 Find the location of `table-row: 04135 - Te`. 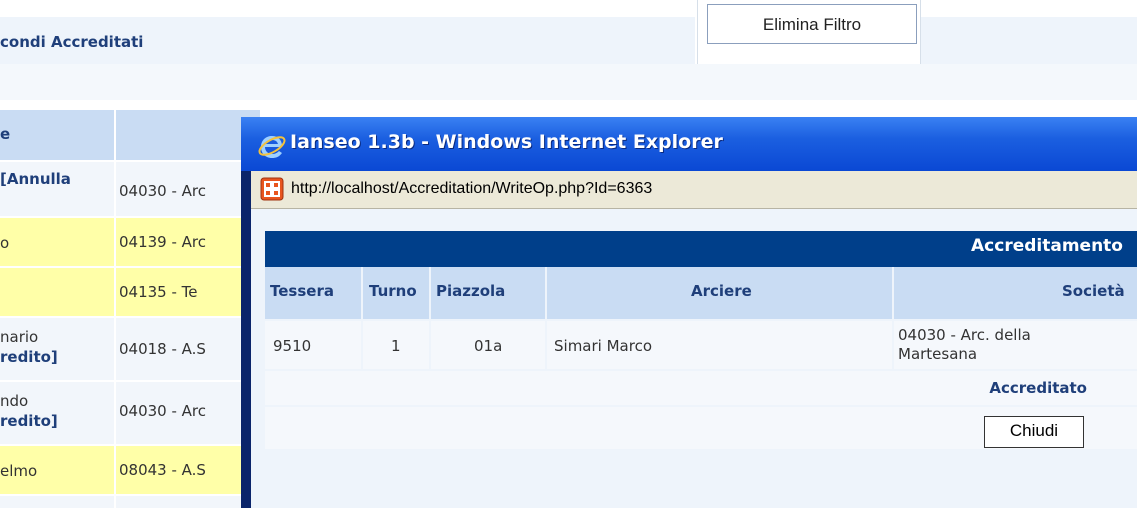

table-row: 04135 - Te is located at coordinates (130, 292).